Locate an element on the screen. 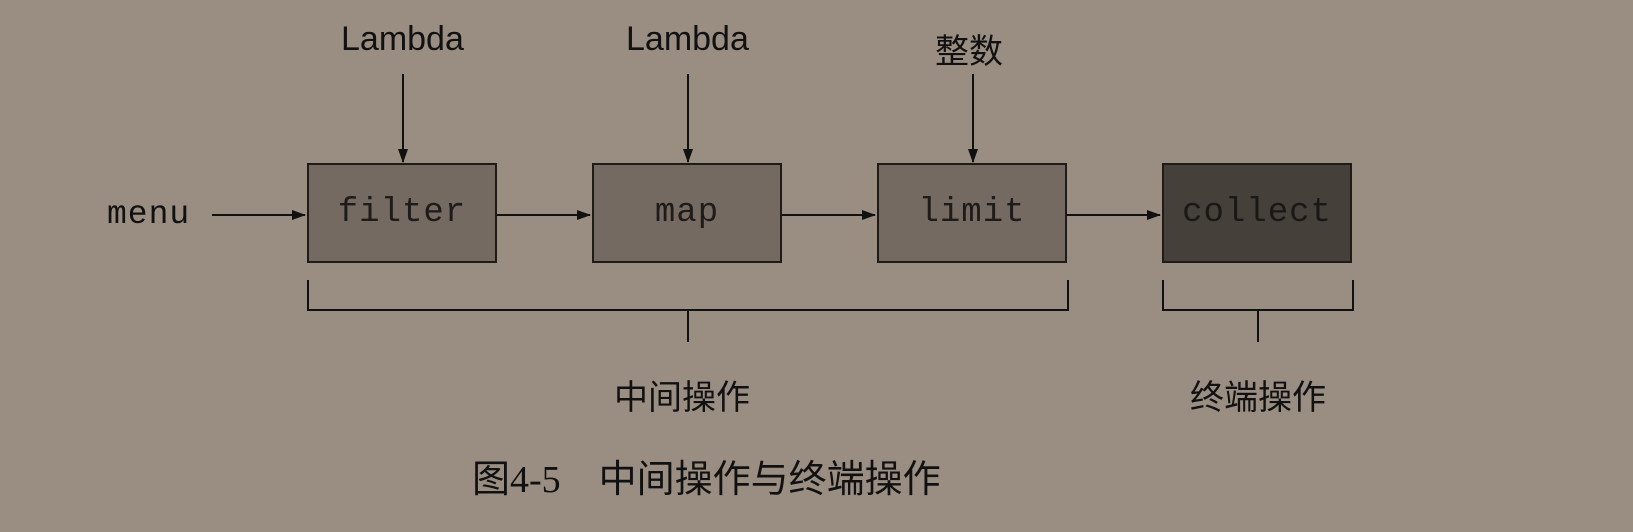  param-label-map: Lambda is located at coordinates (687, 39).